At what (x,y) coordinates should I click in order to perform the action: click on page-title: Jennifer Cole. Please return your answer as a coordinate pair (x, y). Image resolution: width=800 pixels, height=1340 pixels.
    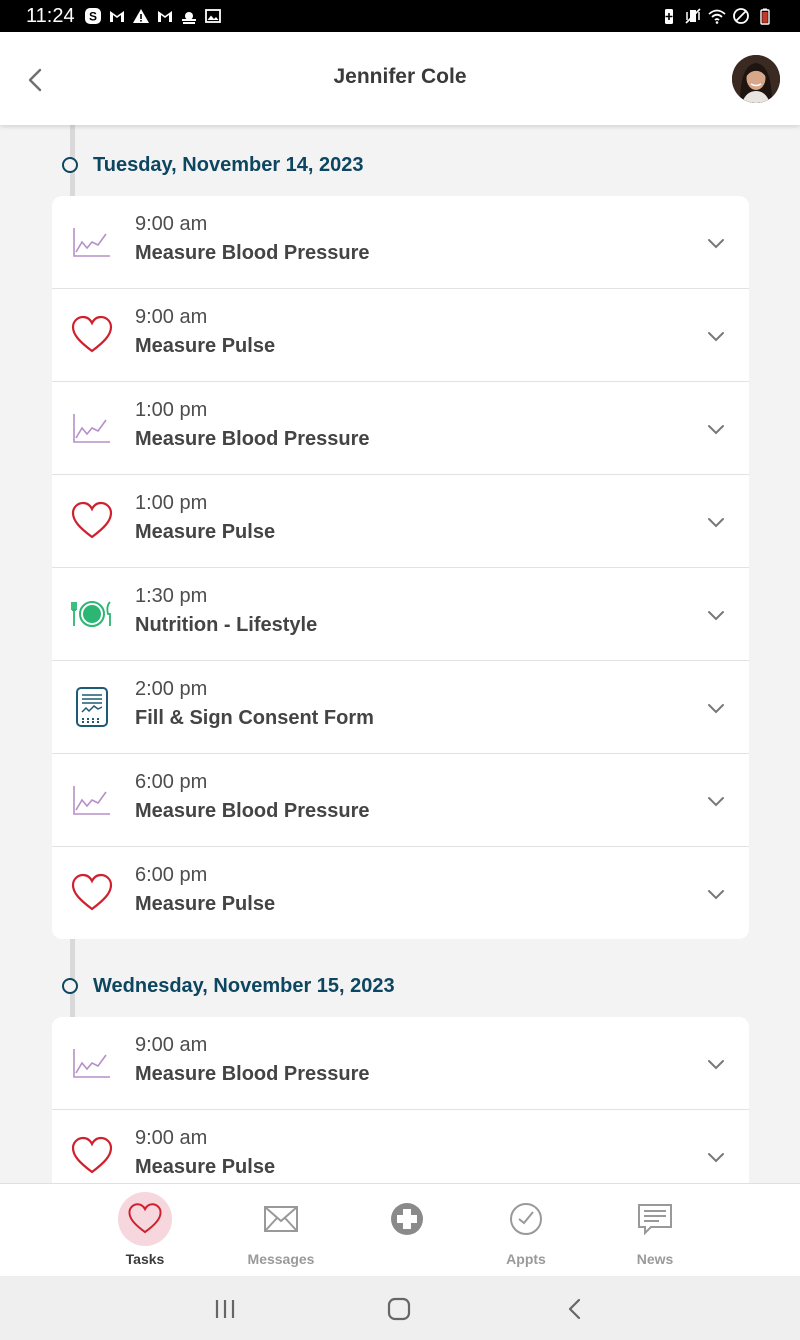
    Looking at the image, I should click on (400, 76).